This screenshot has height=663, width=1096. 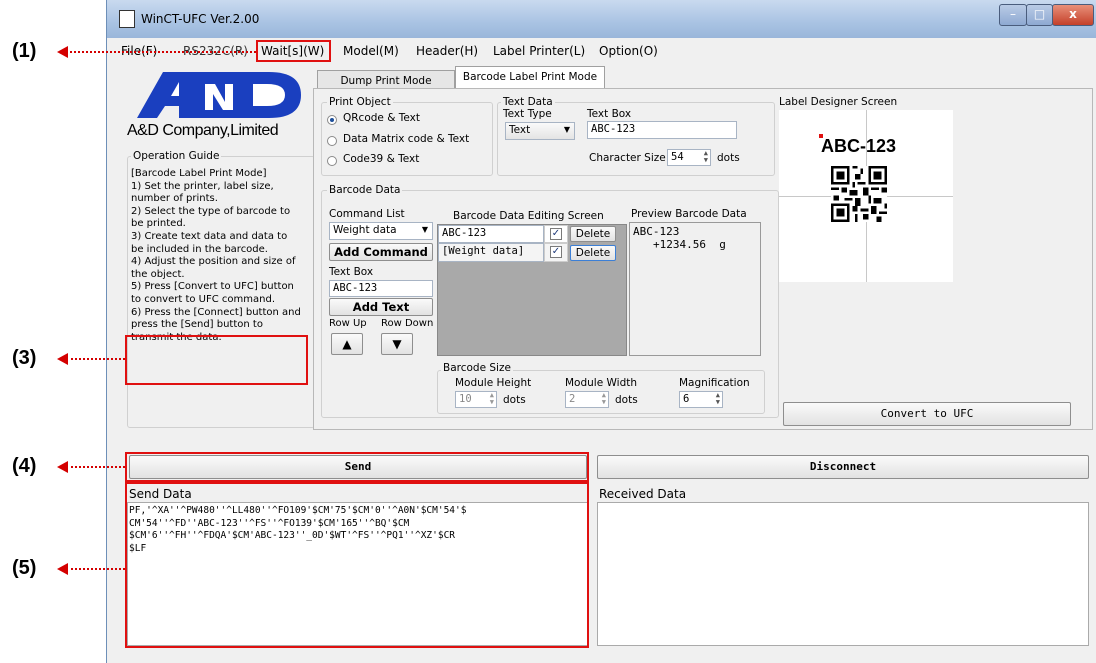 I want to click on text-type-label: Text Type, so click(x=527, y=114).